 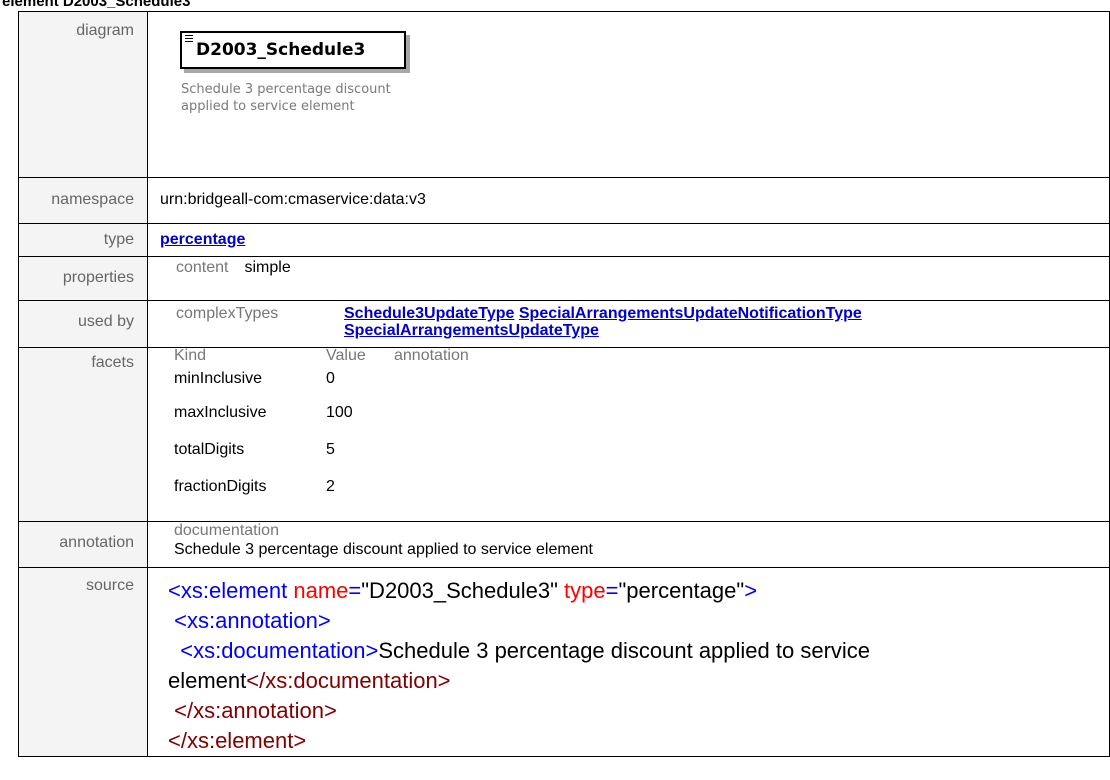 What do you see at coordinates (83, 662) in the screenshot?
I see `label-cell: source` at bounding box center [83, 662].